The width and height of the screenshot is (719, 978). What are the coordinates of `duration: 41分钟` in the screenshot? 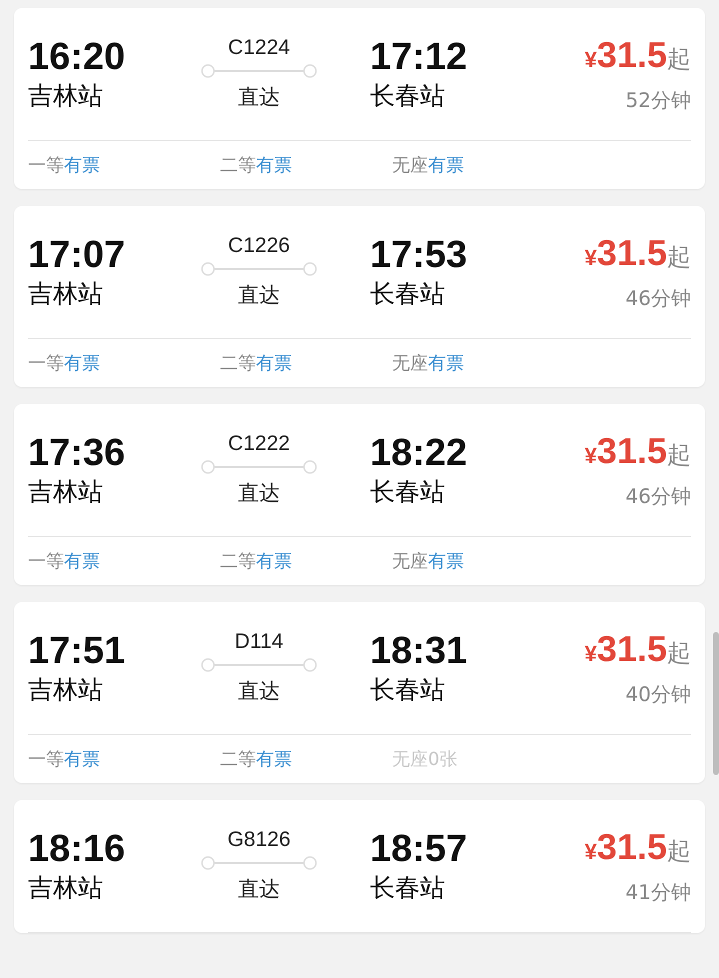 It's located at (658, 892).